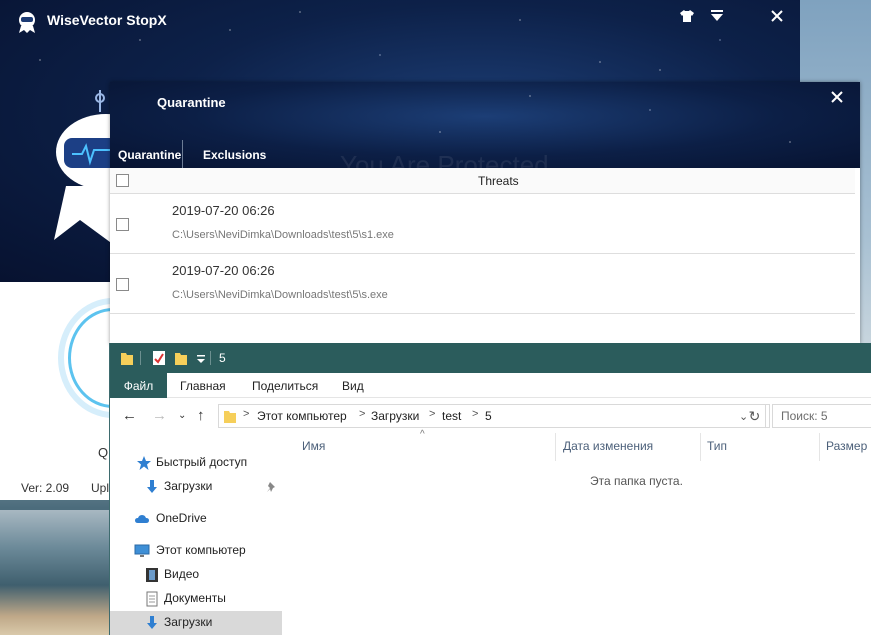 The image size is (871, 635). Describe the element at coordinates (201, 550) in the screenshot. I see `sidebar-item-label: Этот компьютер` at that location.